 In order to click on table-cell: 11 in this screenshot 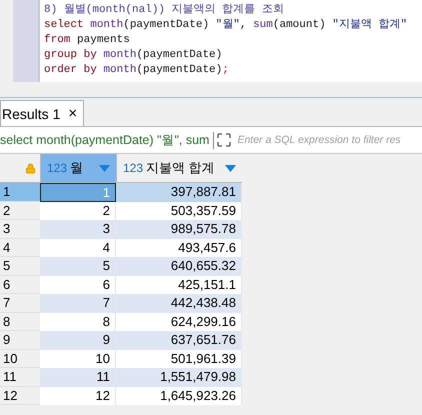, I will do `click(78, 377)`.